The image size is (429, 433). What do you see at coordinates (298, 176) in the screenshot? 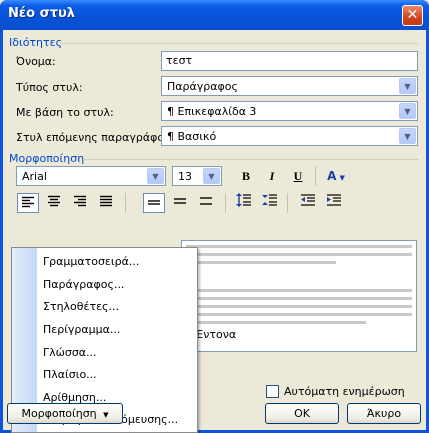
I see `underline-button: U` at bounding box center [298, 176].